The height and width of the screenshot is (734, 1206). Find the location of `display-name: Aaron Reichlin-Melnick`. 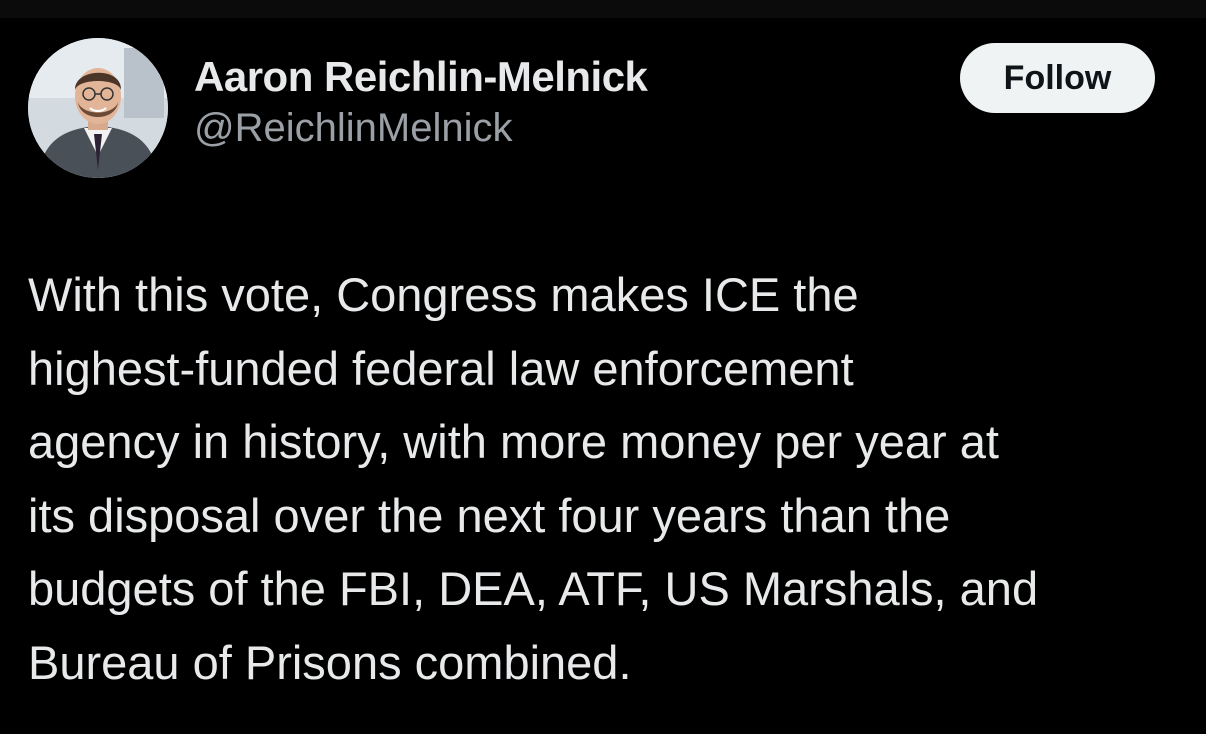

display-name: Aaron Reichlin-Melnick is located at coordinates (421, 77).